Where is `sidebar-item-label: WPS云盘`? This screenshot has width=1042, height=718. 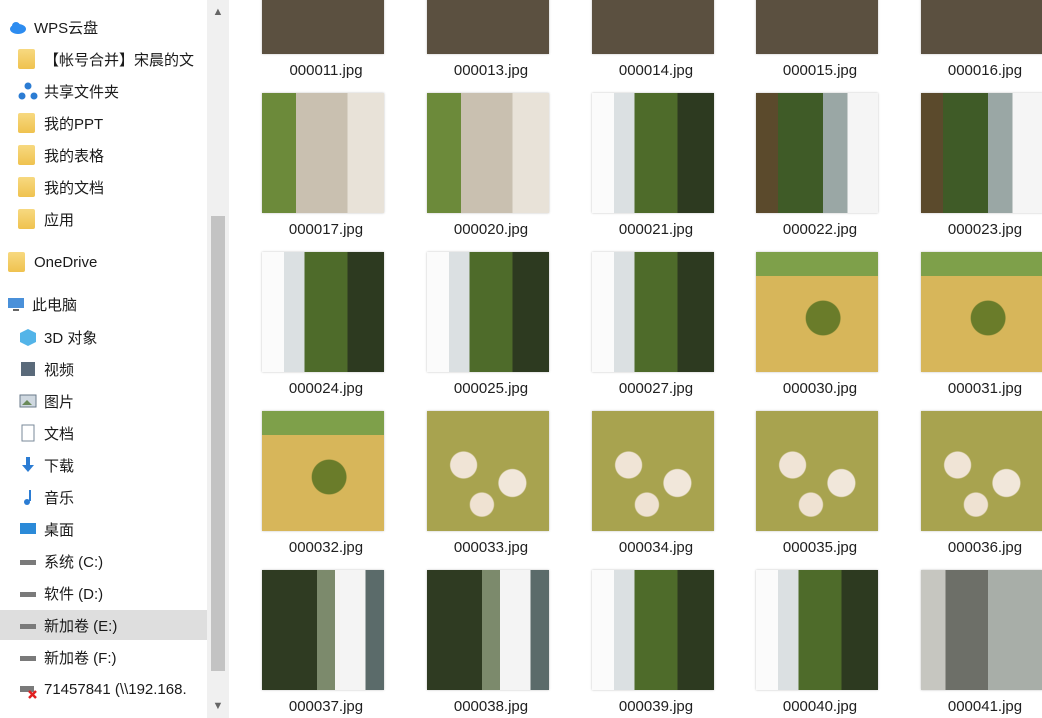
sidebar-item-label: WPS云盘 is located at coordinates (66, 28).